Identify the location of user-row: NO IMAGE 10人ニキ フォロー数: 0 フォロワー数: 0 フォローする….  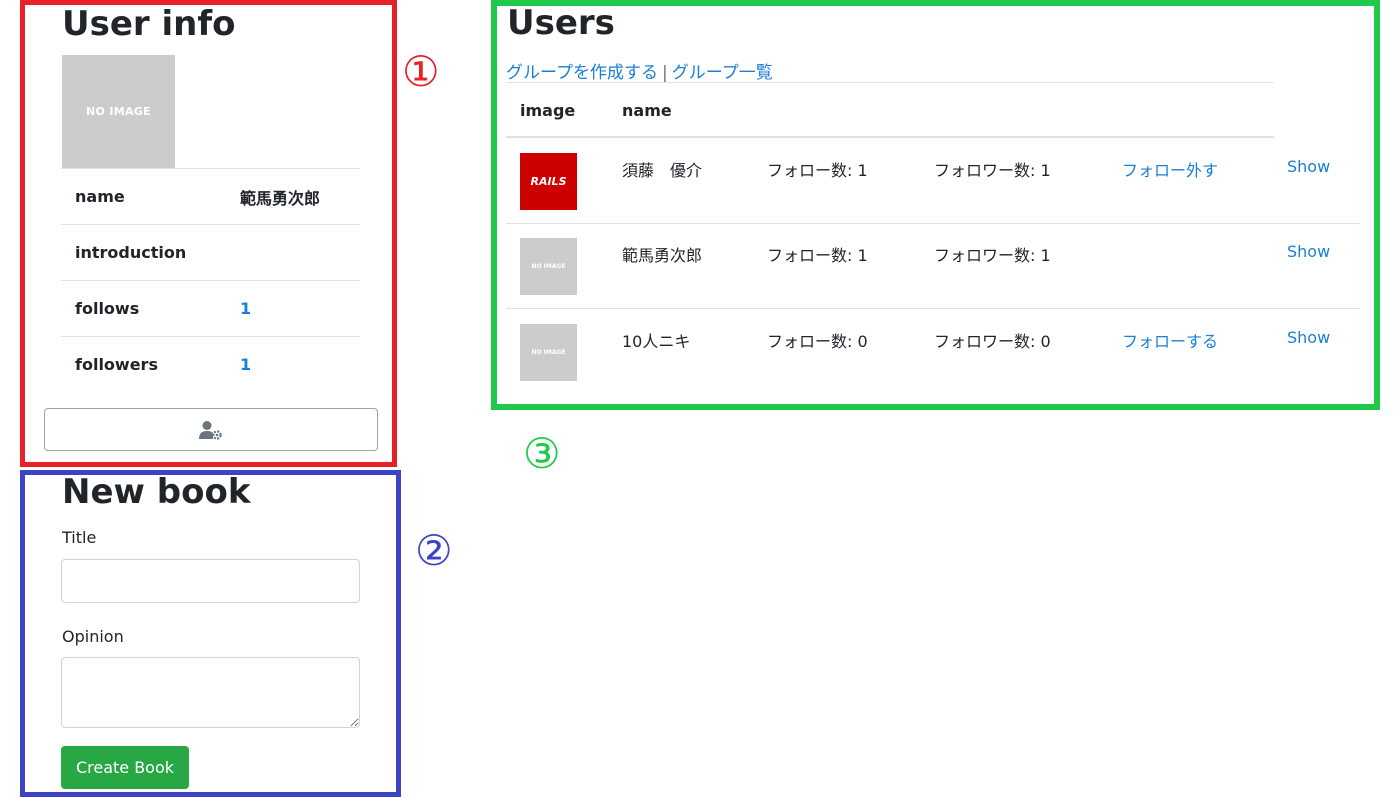
(933, 352).